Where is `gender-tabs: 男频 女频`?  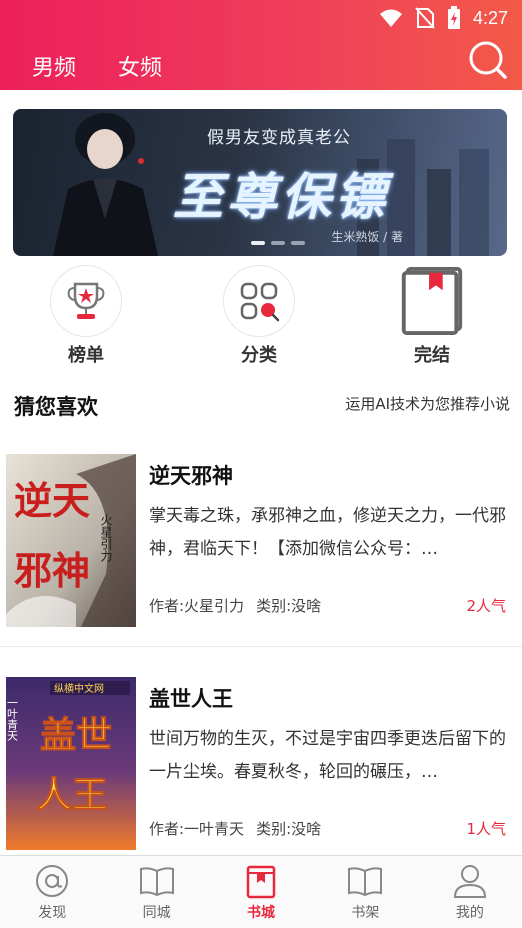 gender-tabs: 男频 女频 is located at coordinates (97, 66).